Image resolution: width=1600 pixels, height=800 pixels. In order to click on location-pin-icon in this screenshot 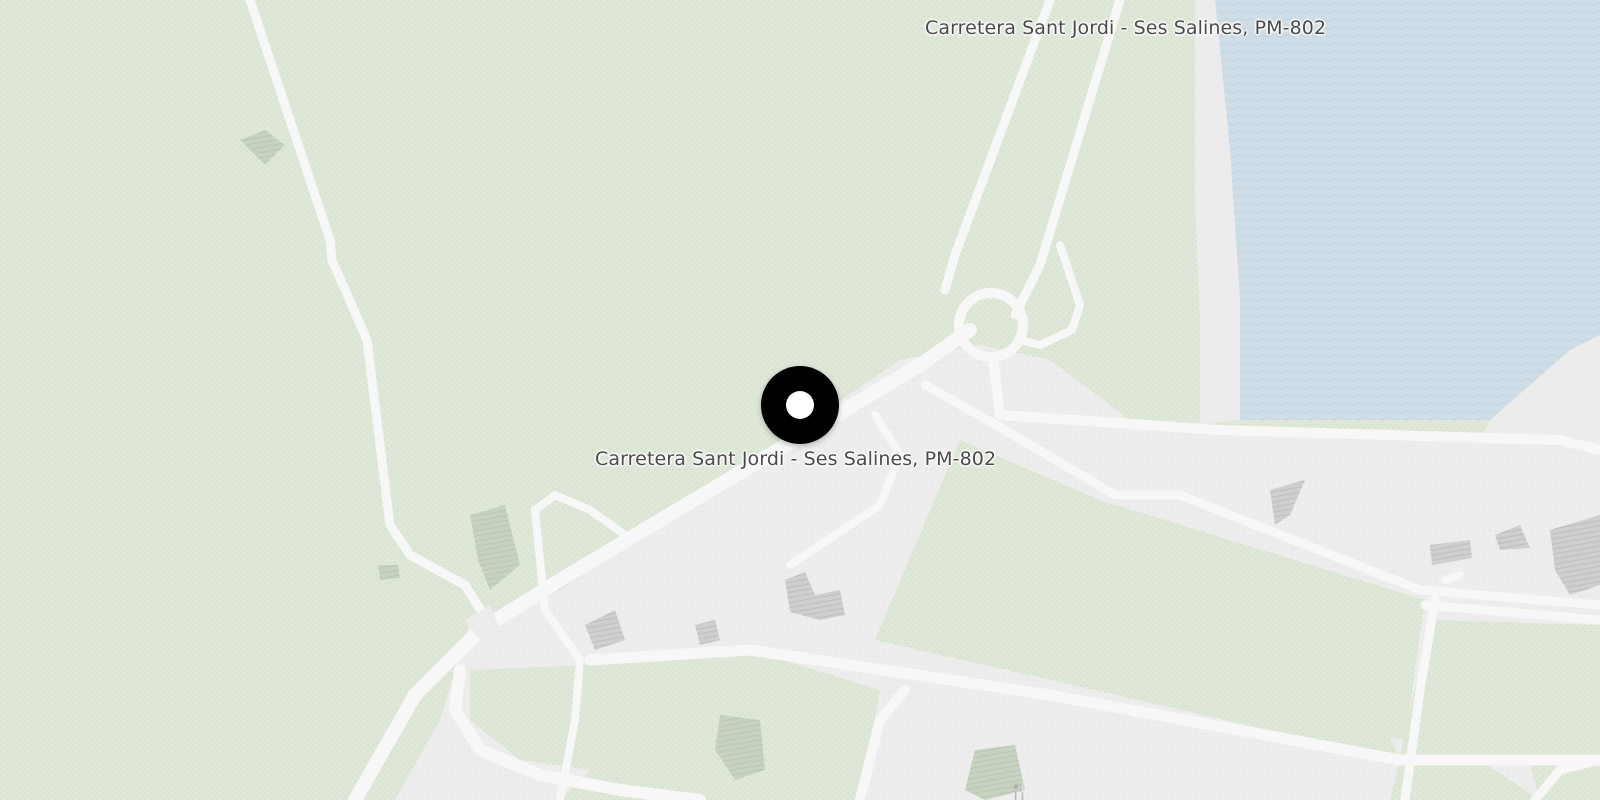, I will do `click(800, 405)`.